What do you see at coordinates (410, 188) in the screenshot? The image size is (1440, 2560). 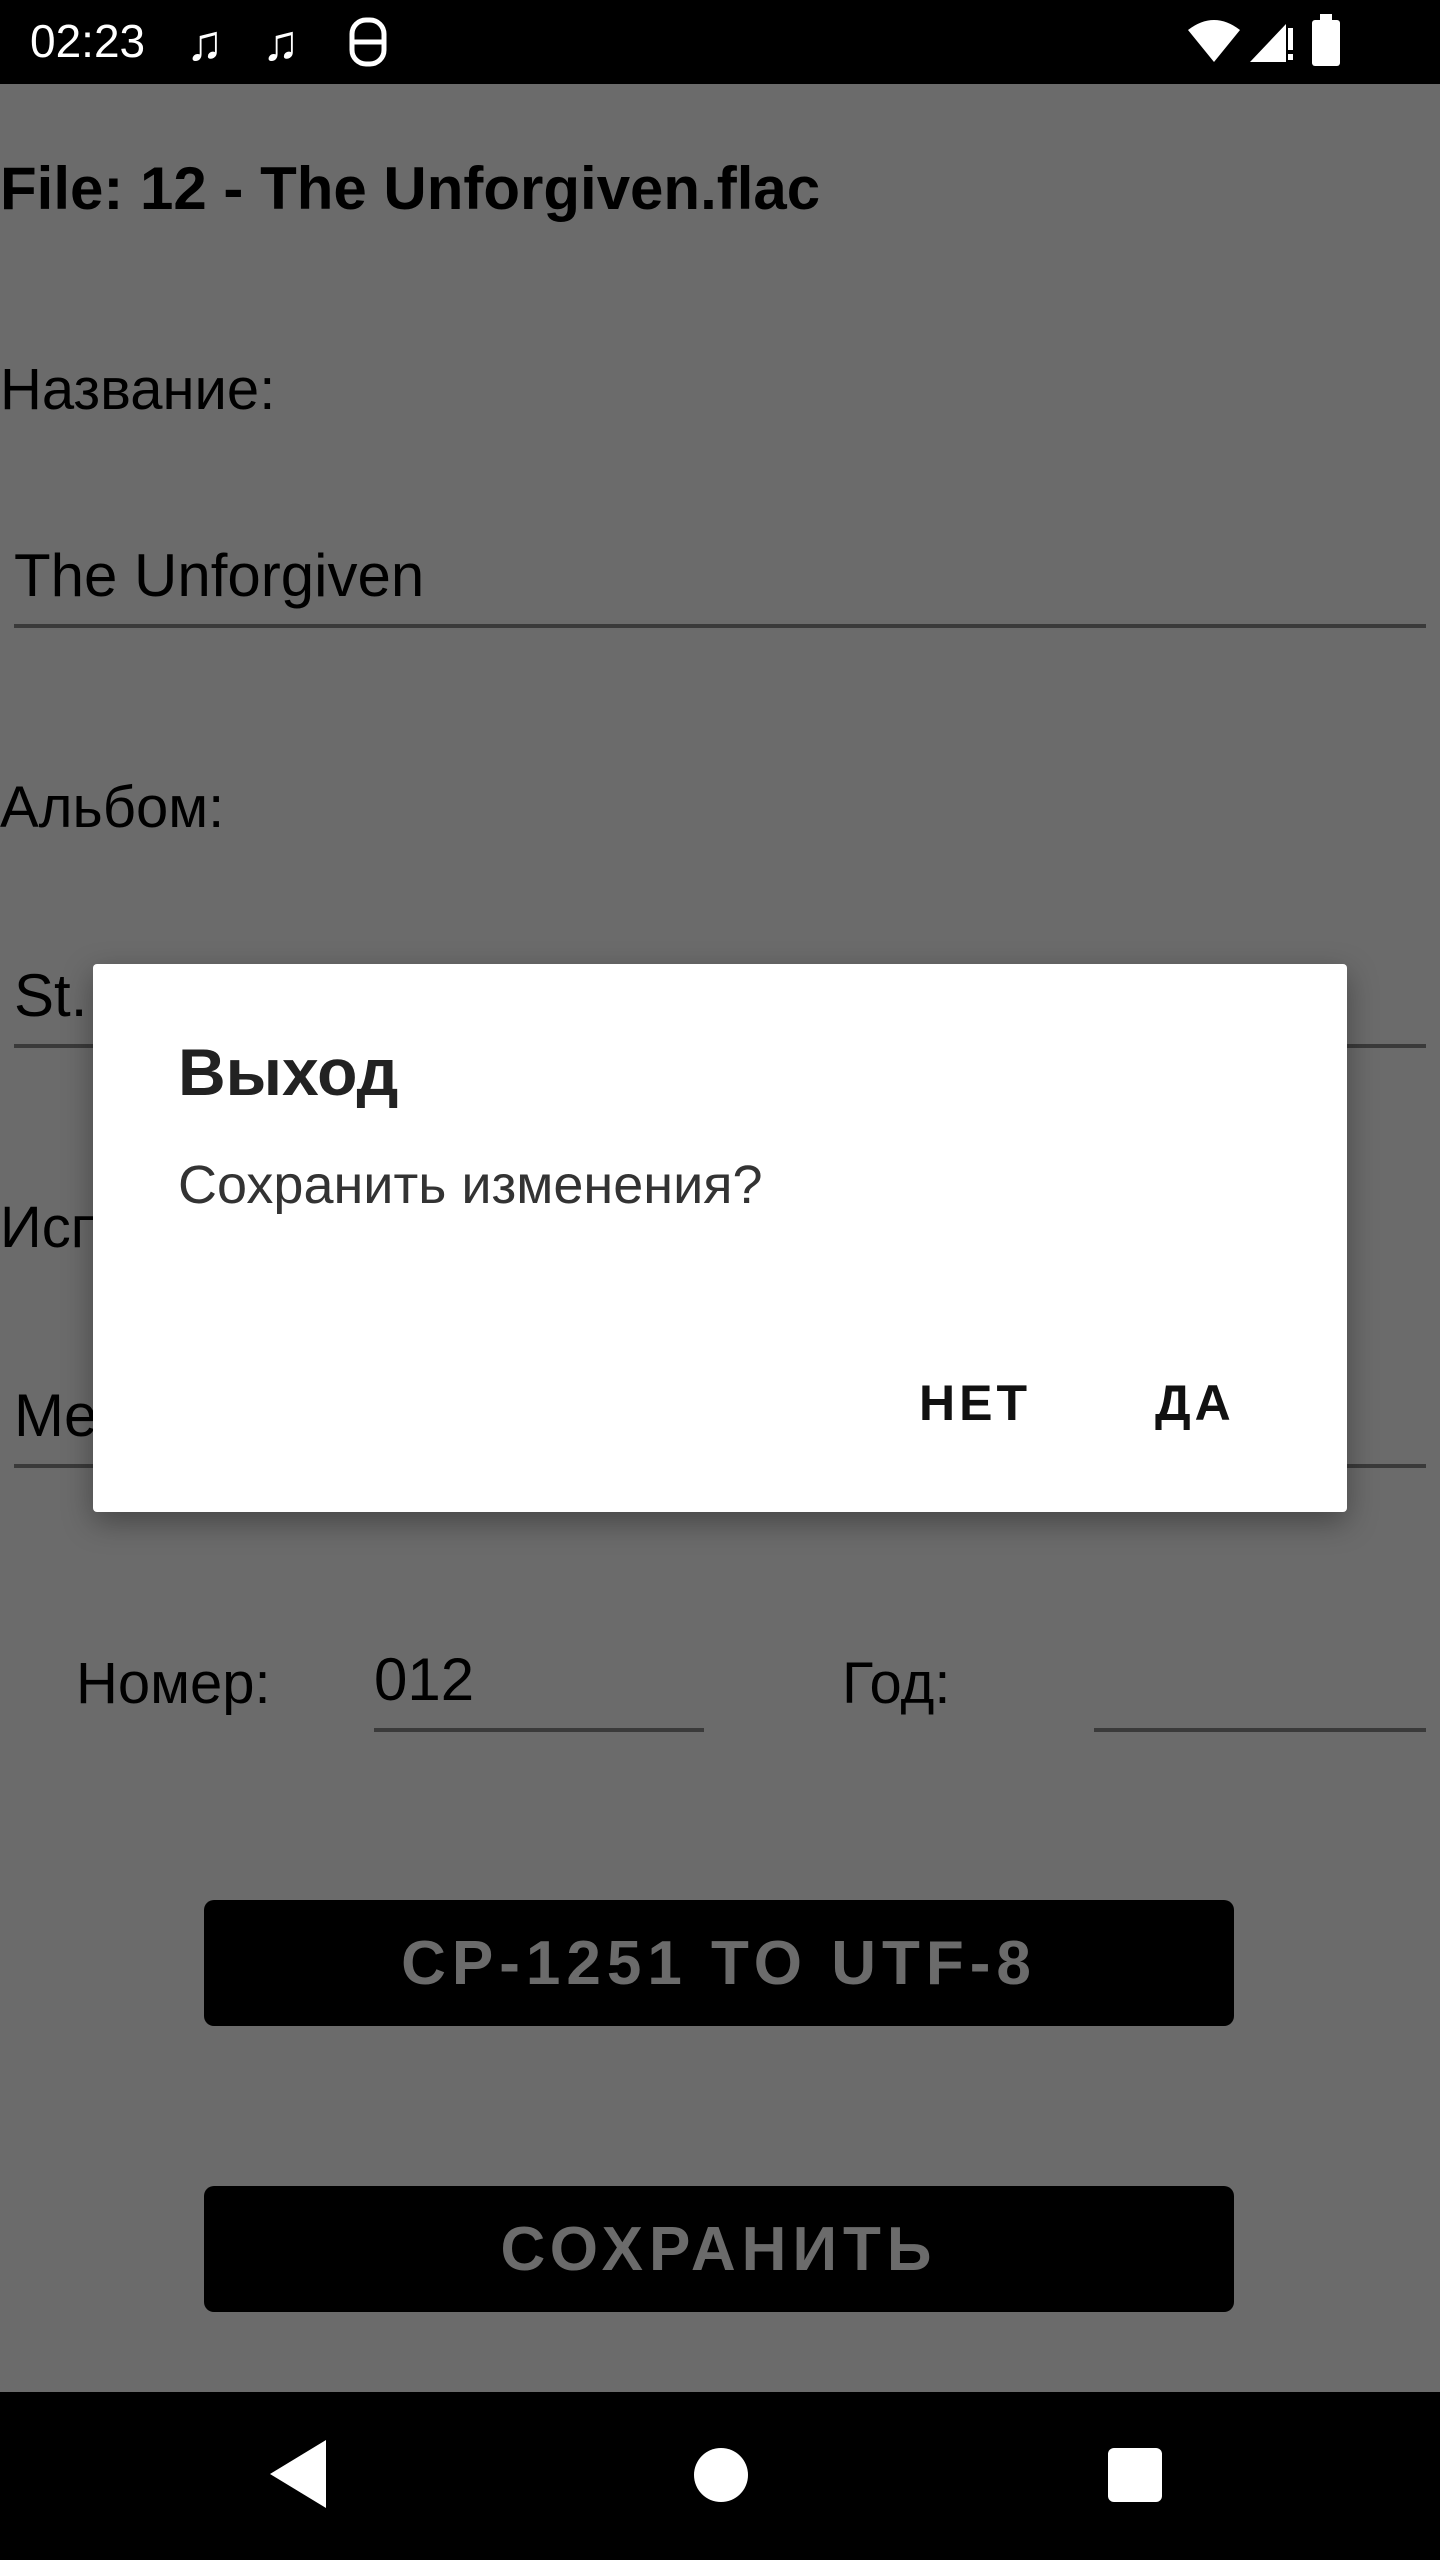 I see `file-title: File: 12 - The Unforgiven.flac` at bounding box center [410, 188].